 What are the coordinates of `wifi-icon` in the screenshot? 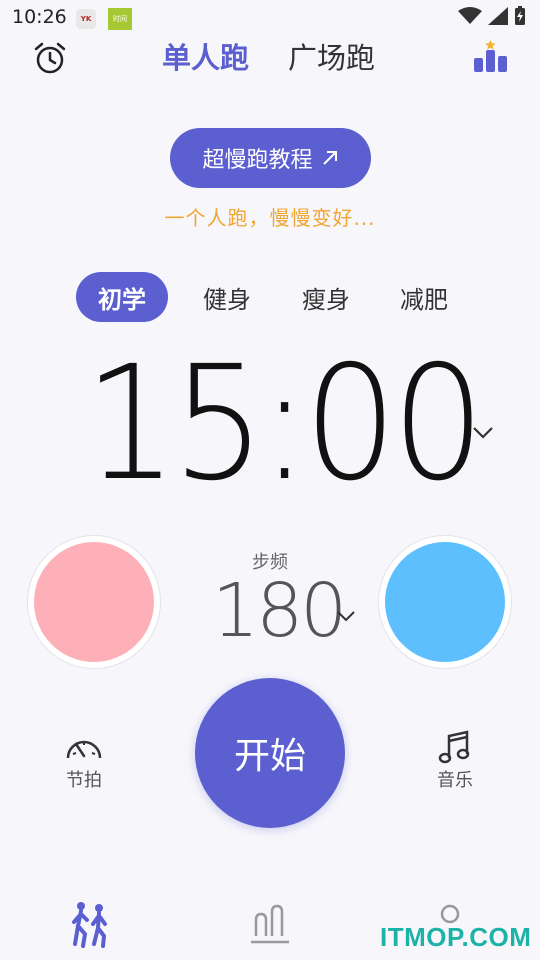 It's located at (470, 15).